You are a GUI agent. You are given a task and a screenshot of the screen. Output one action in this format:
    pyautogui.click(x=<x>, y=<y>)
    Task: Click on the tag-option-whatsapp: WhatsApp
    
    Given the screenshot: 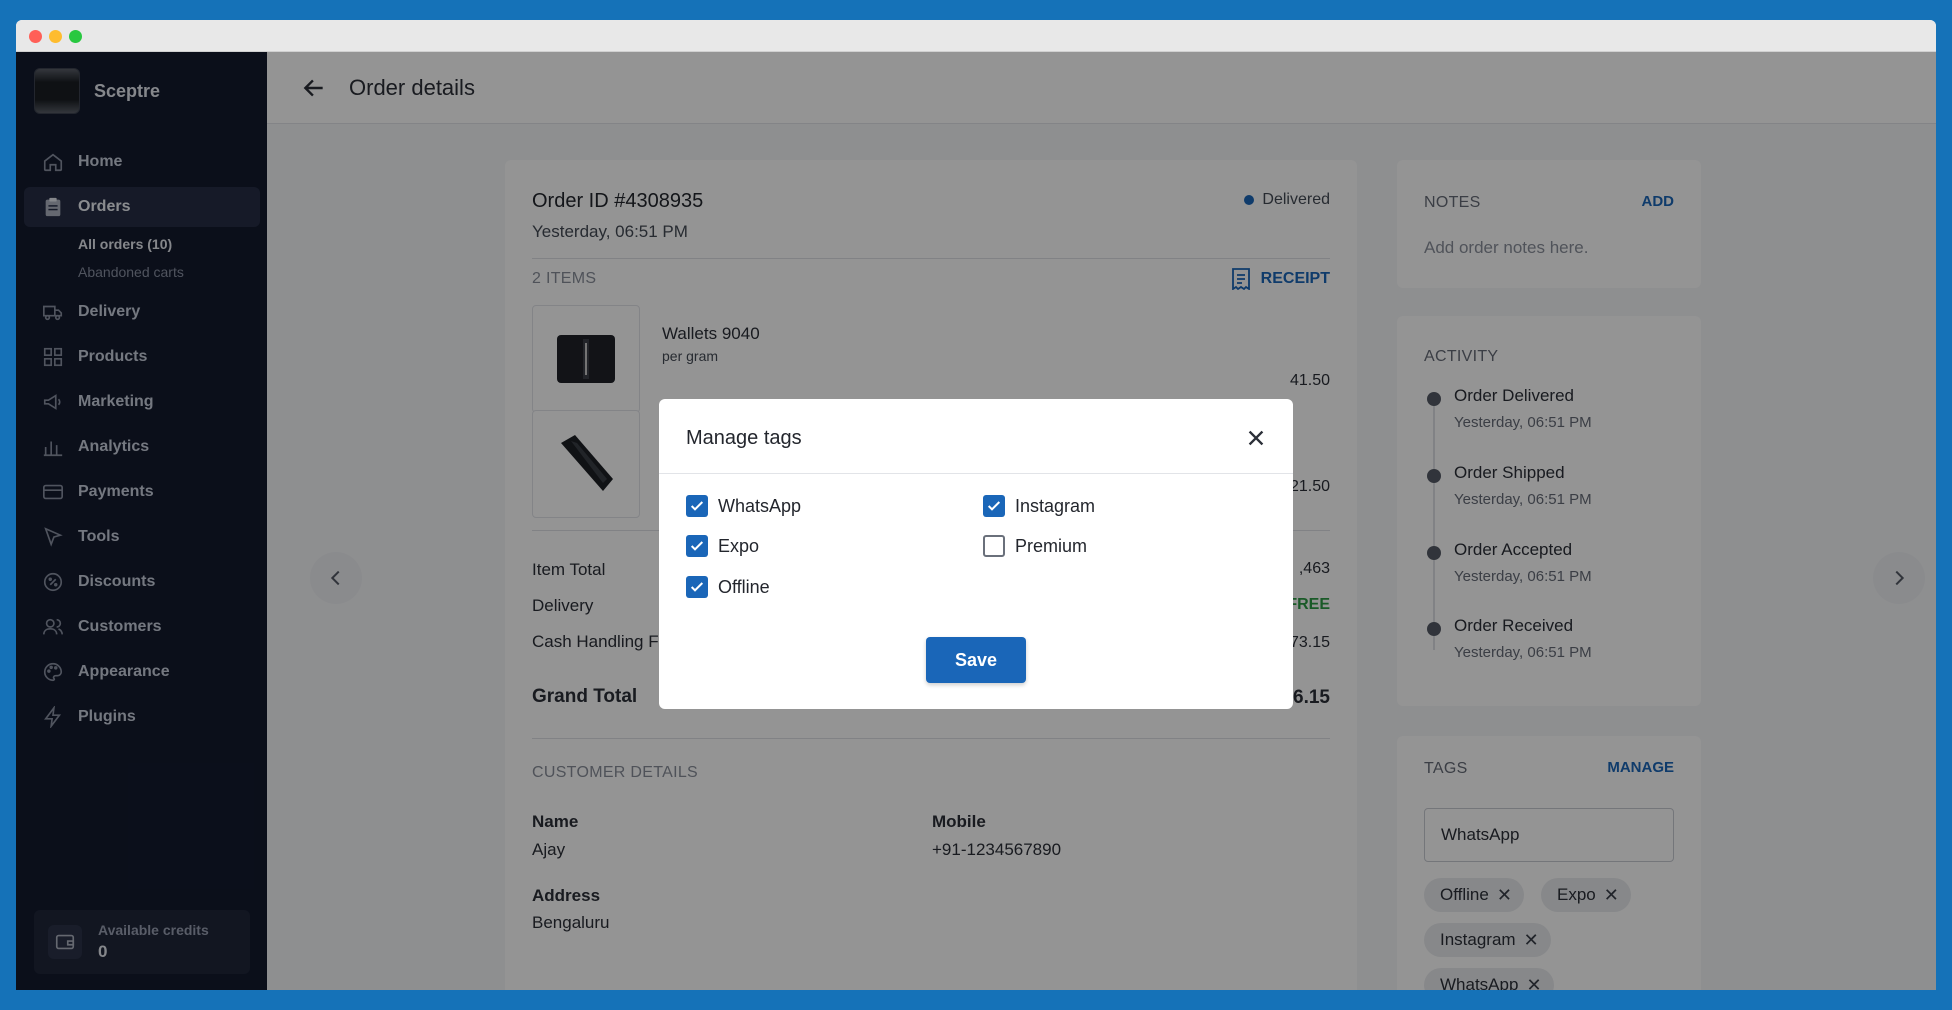 What is the action you would take?
    pyautogui.click(x=743, y=506)
    